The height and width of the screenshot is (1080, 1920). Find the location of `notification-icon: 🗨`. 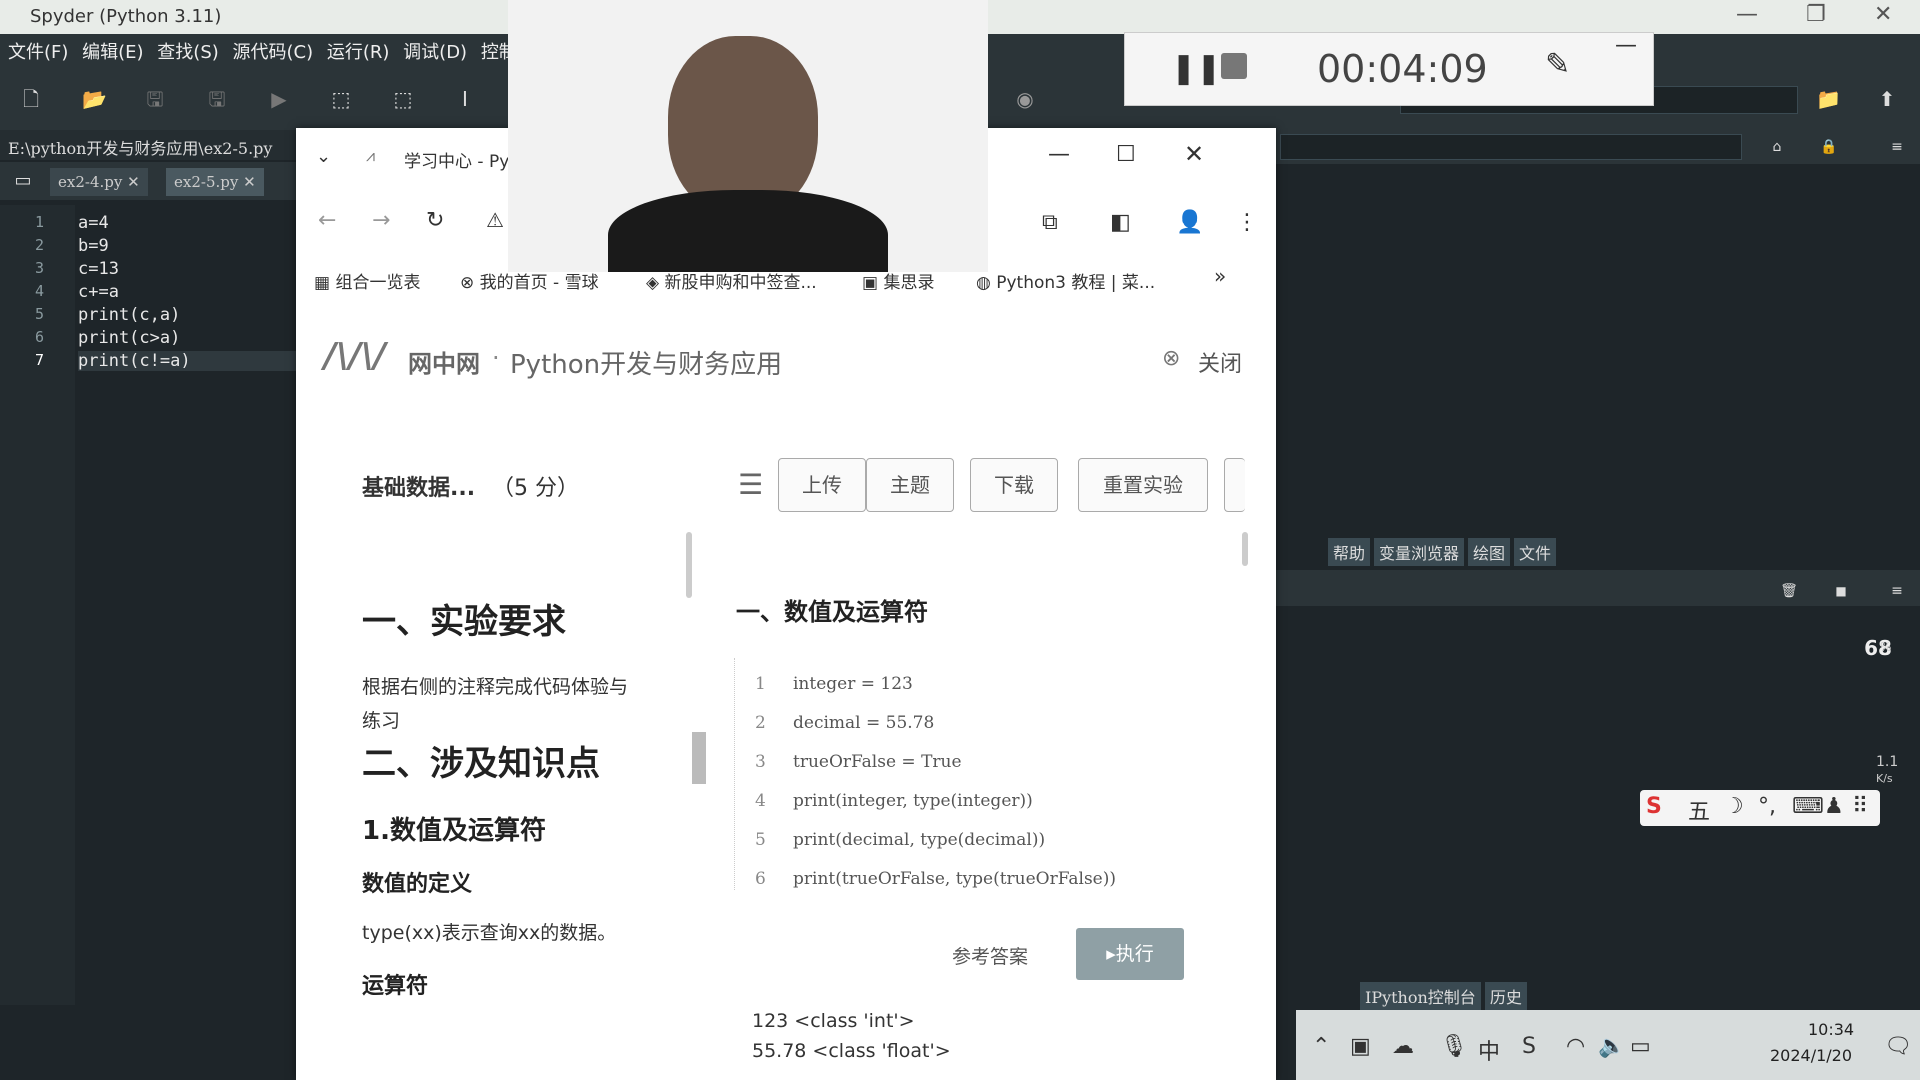

notification-icon: 🗨 is located at coordinates (1898, 1046).